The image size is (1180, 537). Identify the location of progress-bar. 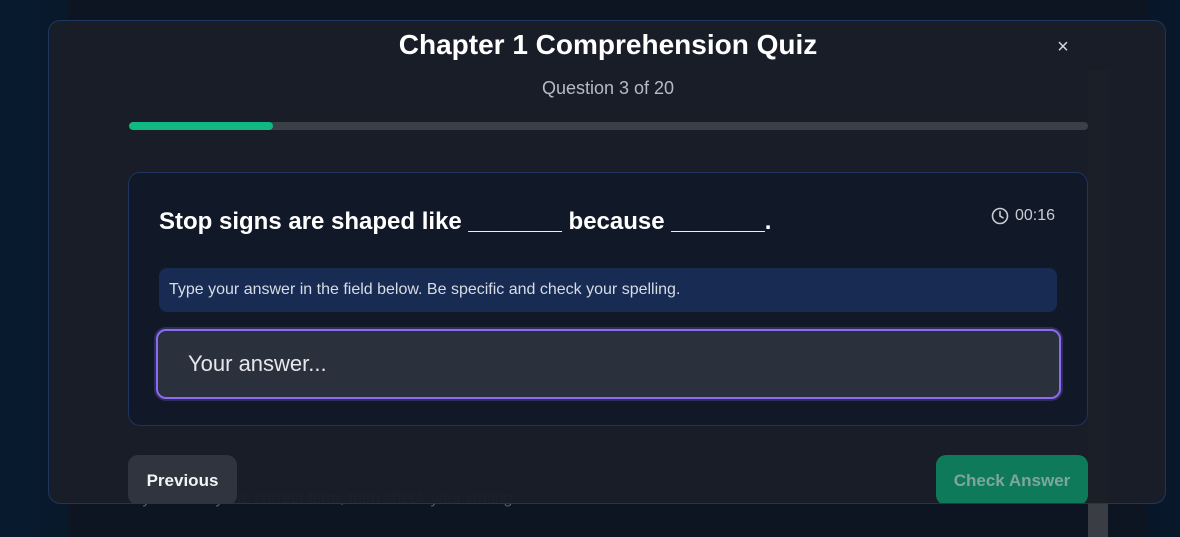
(608, 126).